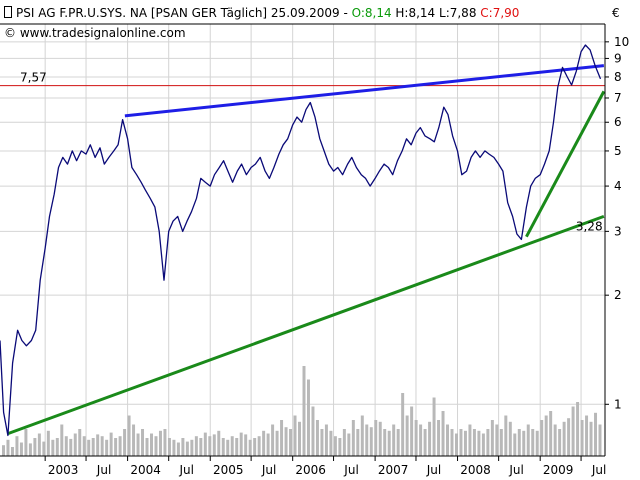 The image size is (640, 480). I want to click on y-tick-label: 7, so click(618, 98).